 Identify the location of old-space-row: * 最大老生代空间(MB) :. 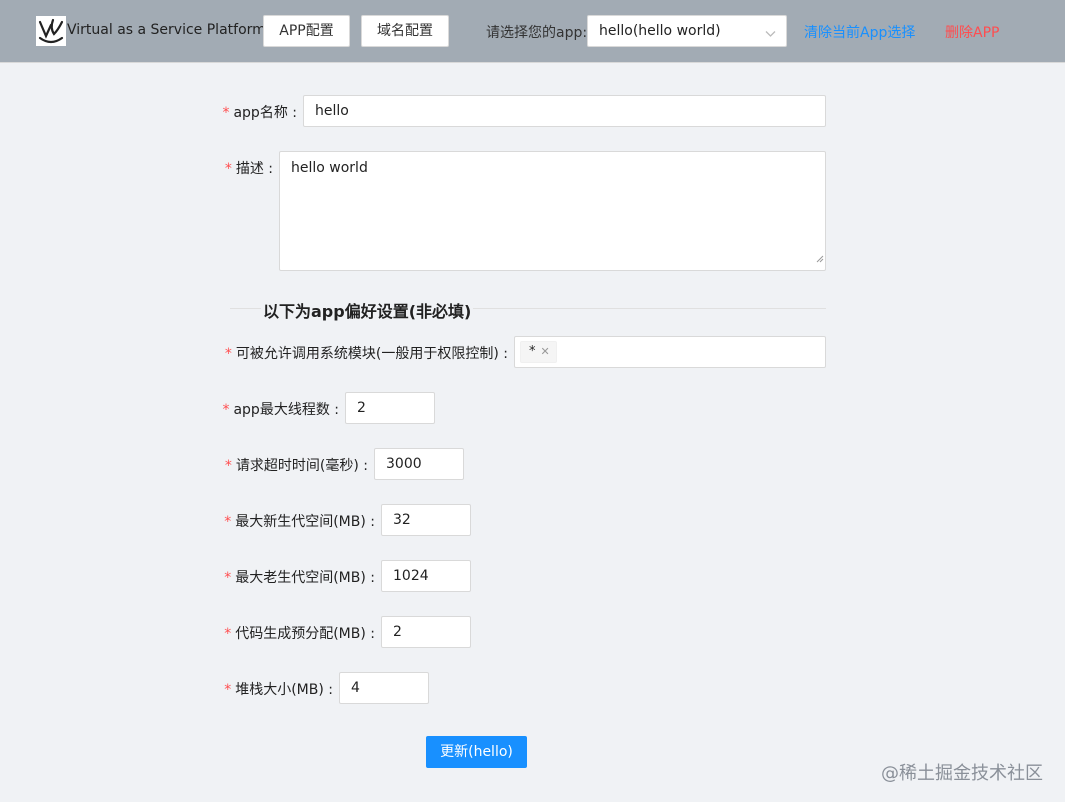
(187, 576).